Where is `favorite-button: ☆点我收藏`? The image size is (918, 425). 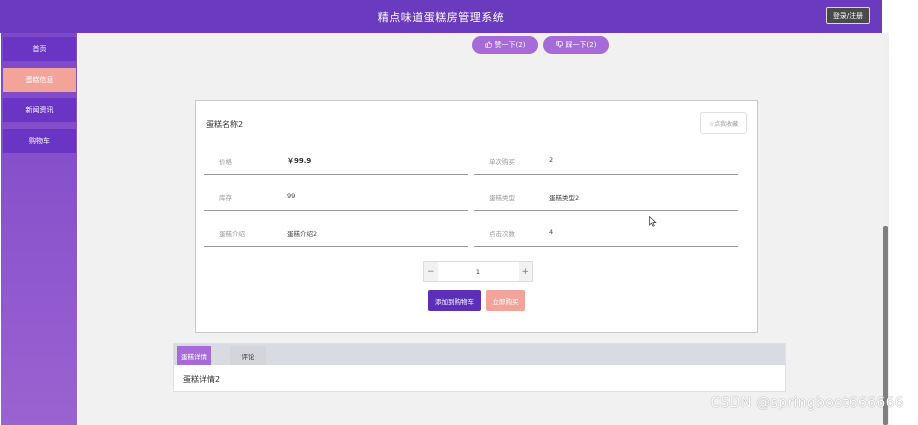
favorite-button: ☆点我收藏 is located at coordinates (723, 123).